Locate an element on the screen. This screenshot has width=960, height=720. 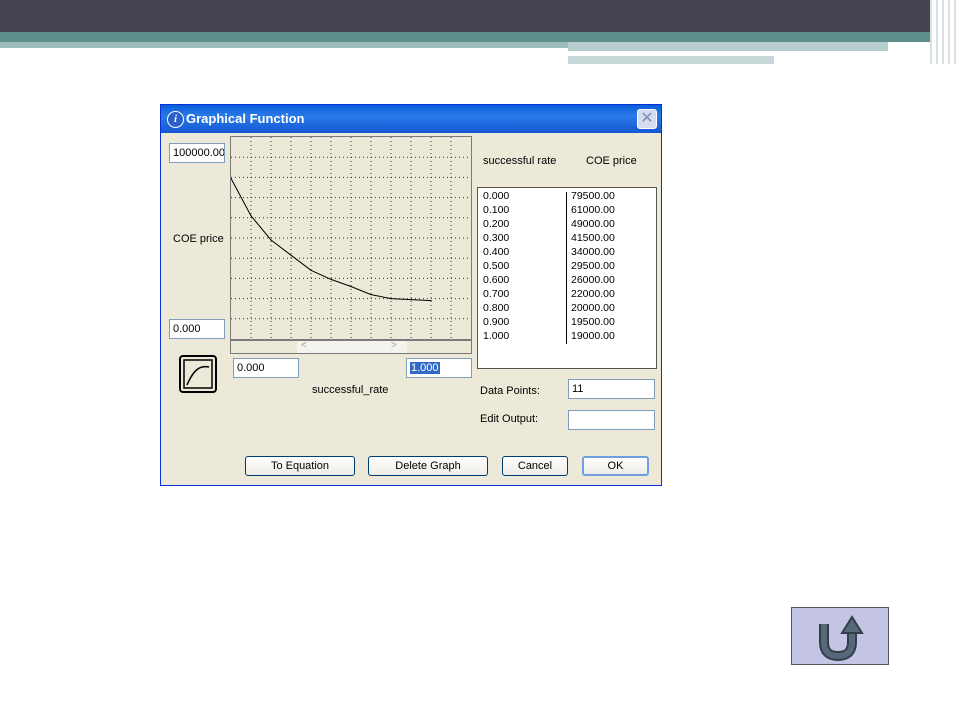
y-axis-label: COE price is located at coordinates (198, 239).